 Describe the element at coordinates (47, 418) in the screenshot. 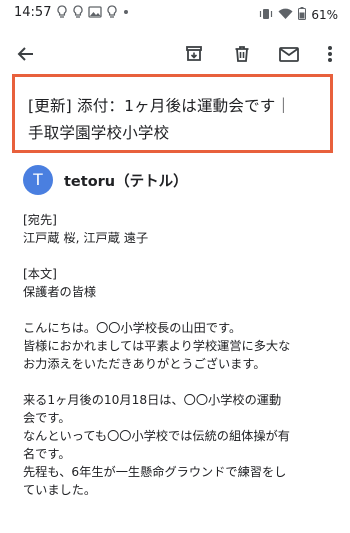

I see `body-line: 会です。` at that location.